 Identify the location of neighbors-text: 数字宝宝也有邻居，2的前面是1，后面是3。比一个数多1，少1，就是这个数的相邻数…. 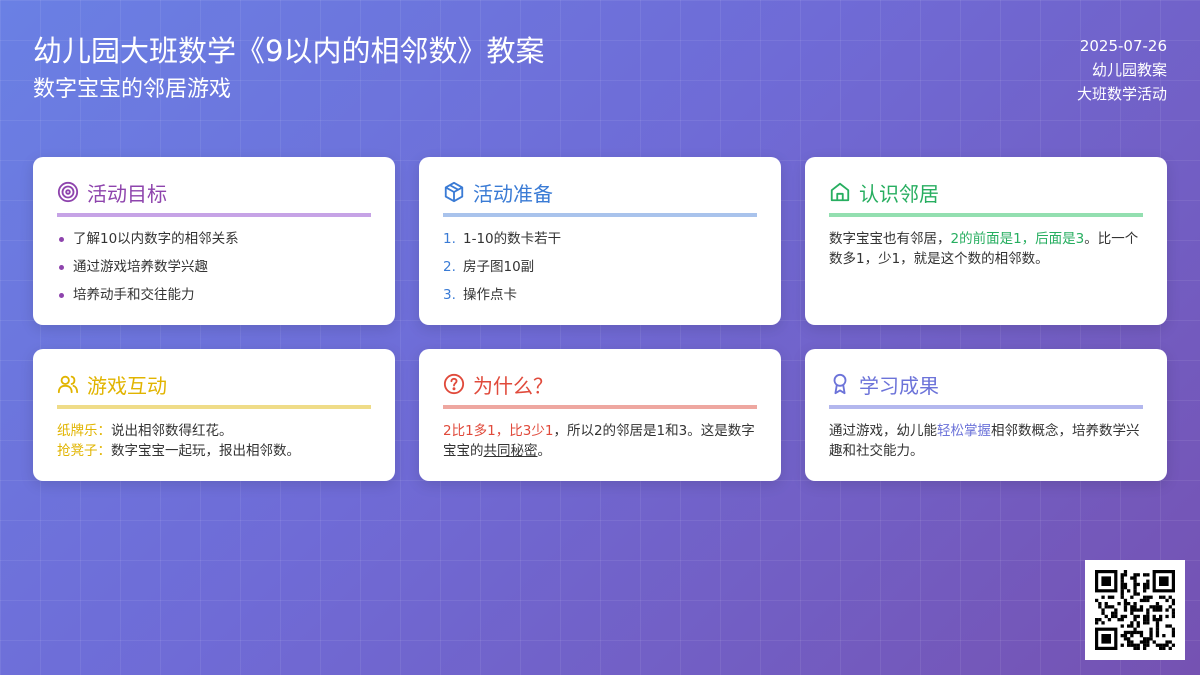
(986, 249).